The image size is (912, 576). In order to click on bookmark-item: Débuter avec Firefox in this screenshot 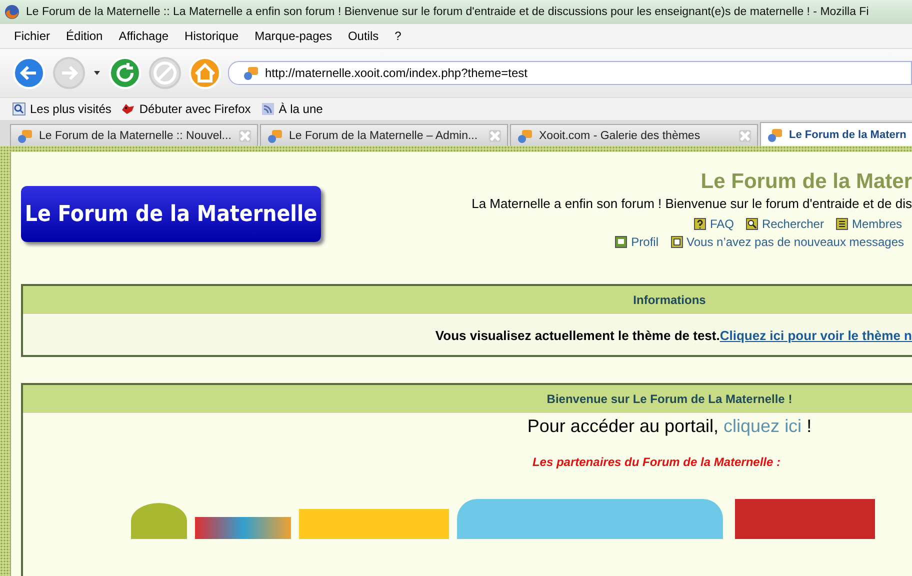, I will do `click(186, 109)`.